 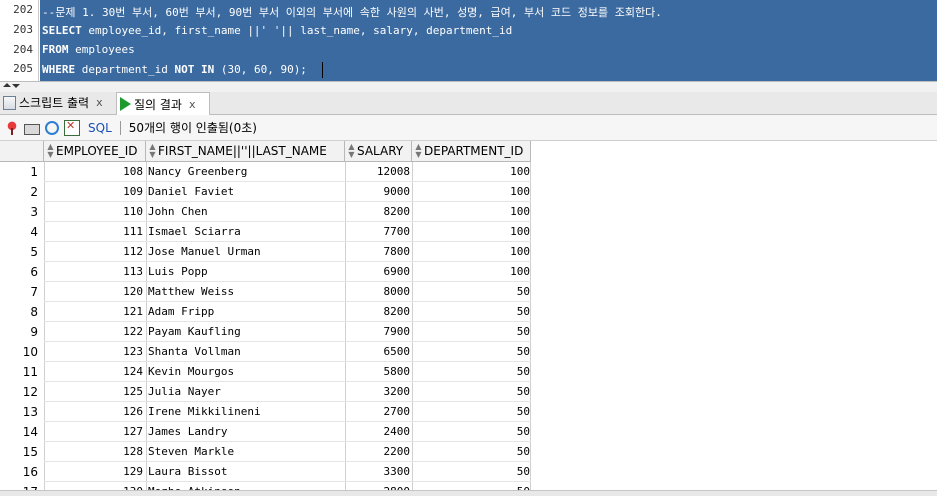 I want to click on full-name-cell: Matthew Weiss, so click(x=246, y=292).